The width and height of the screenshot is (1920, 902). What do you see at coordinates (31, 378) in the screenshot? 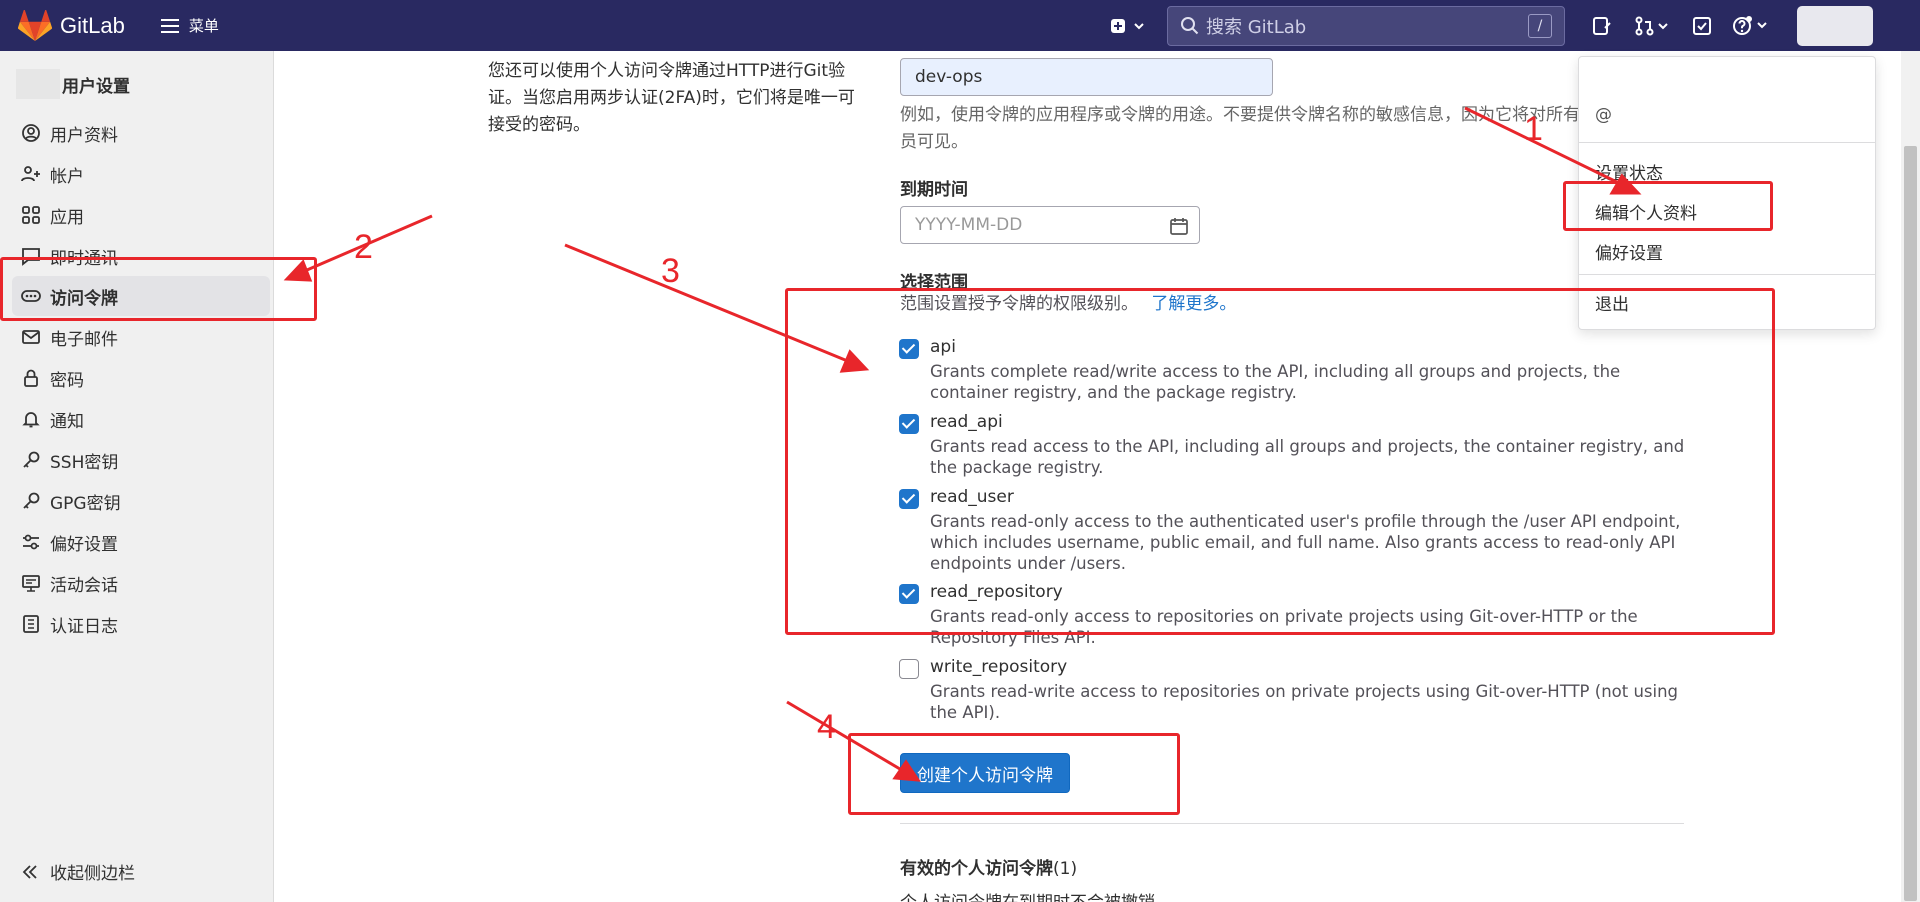
I see `lock-icon` at bounding box center [31, 378].